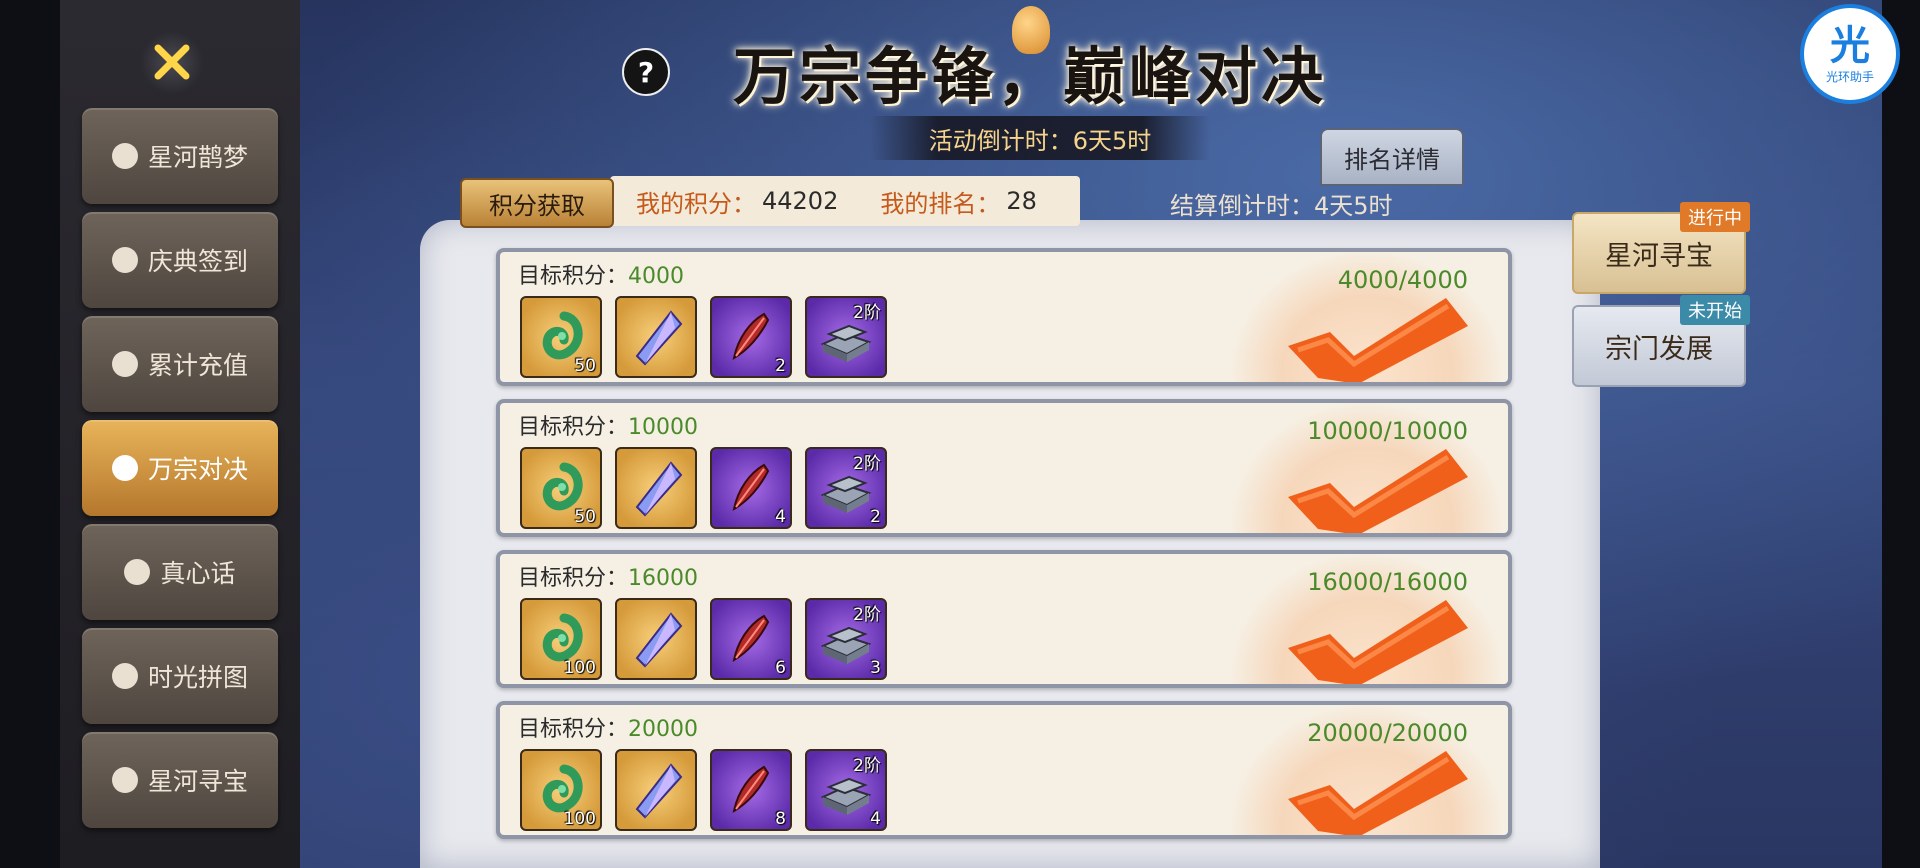 The width and height of the screenshot is (1920, 868). What do you see at coordinates (846, 488) in the screenshot?
I see `reward-item: 2阶 2` at bounding box center [846, 488].